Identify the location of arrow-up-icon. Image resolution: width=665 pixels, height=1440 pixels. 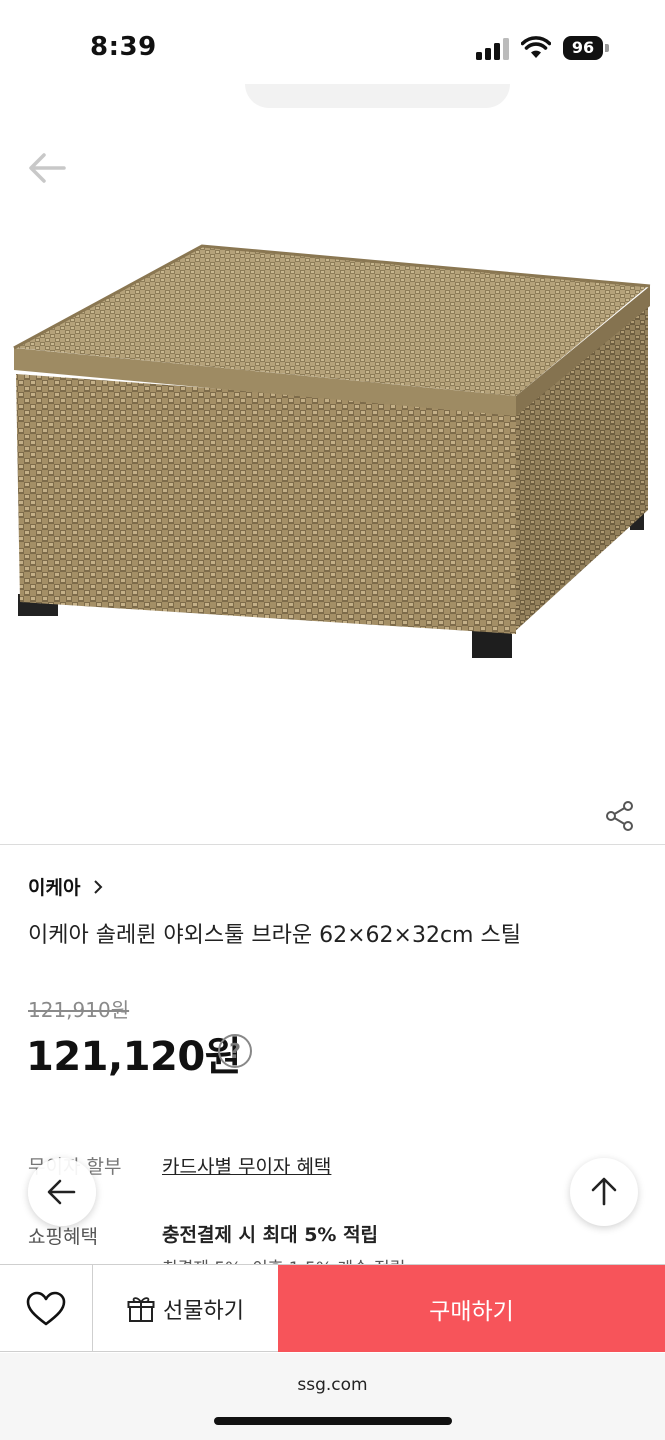
(604, 1191).